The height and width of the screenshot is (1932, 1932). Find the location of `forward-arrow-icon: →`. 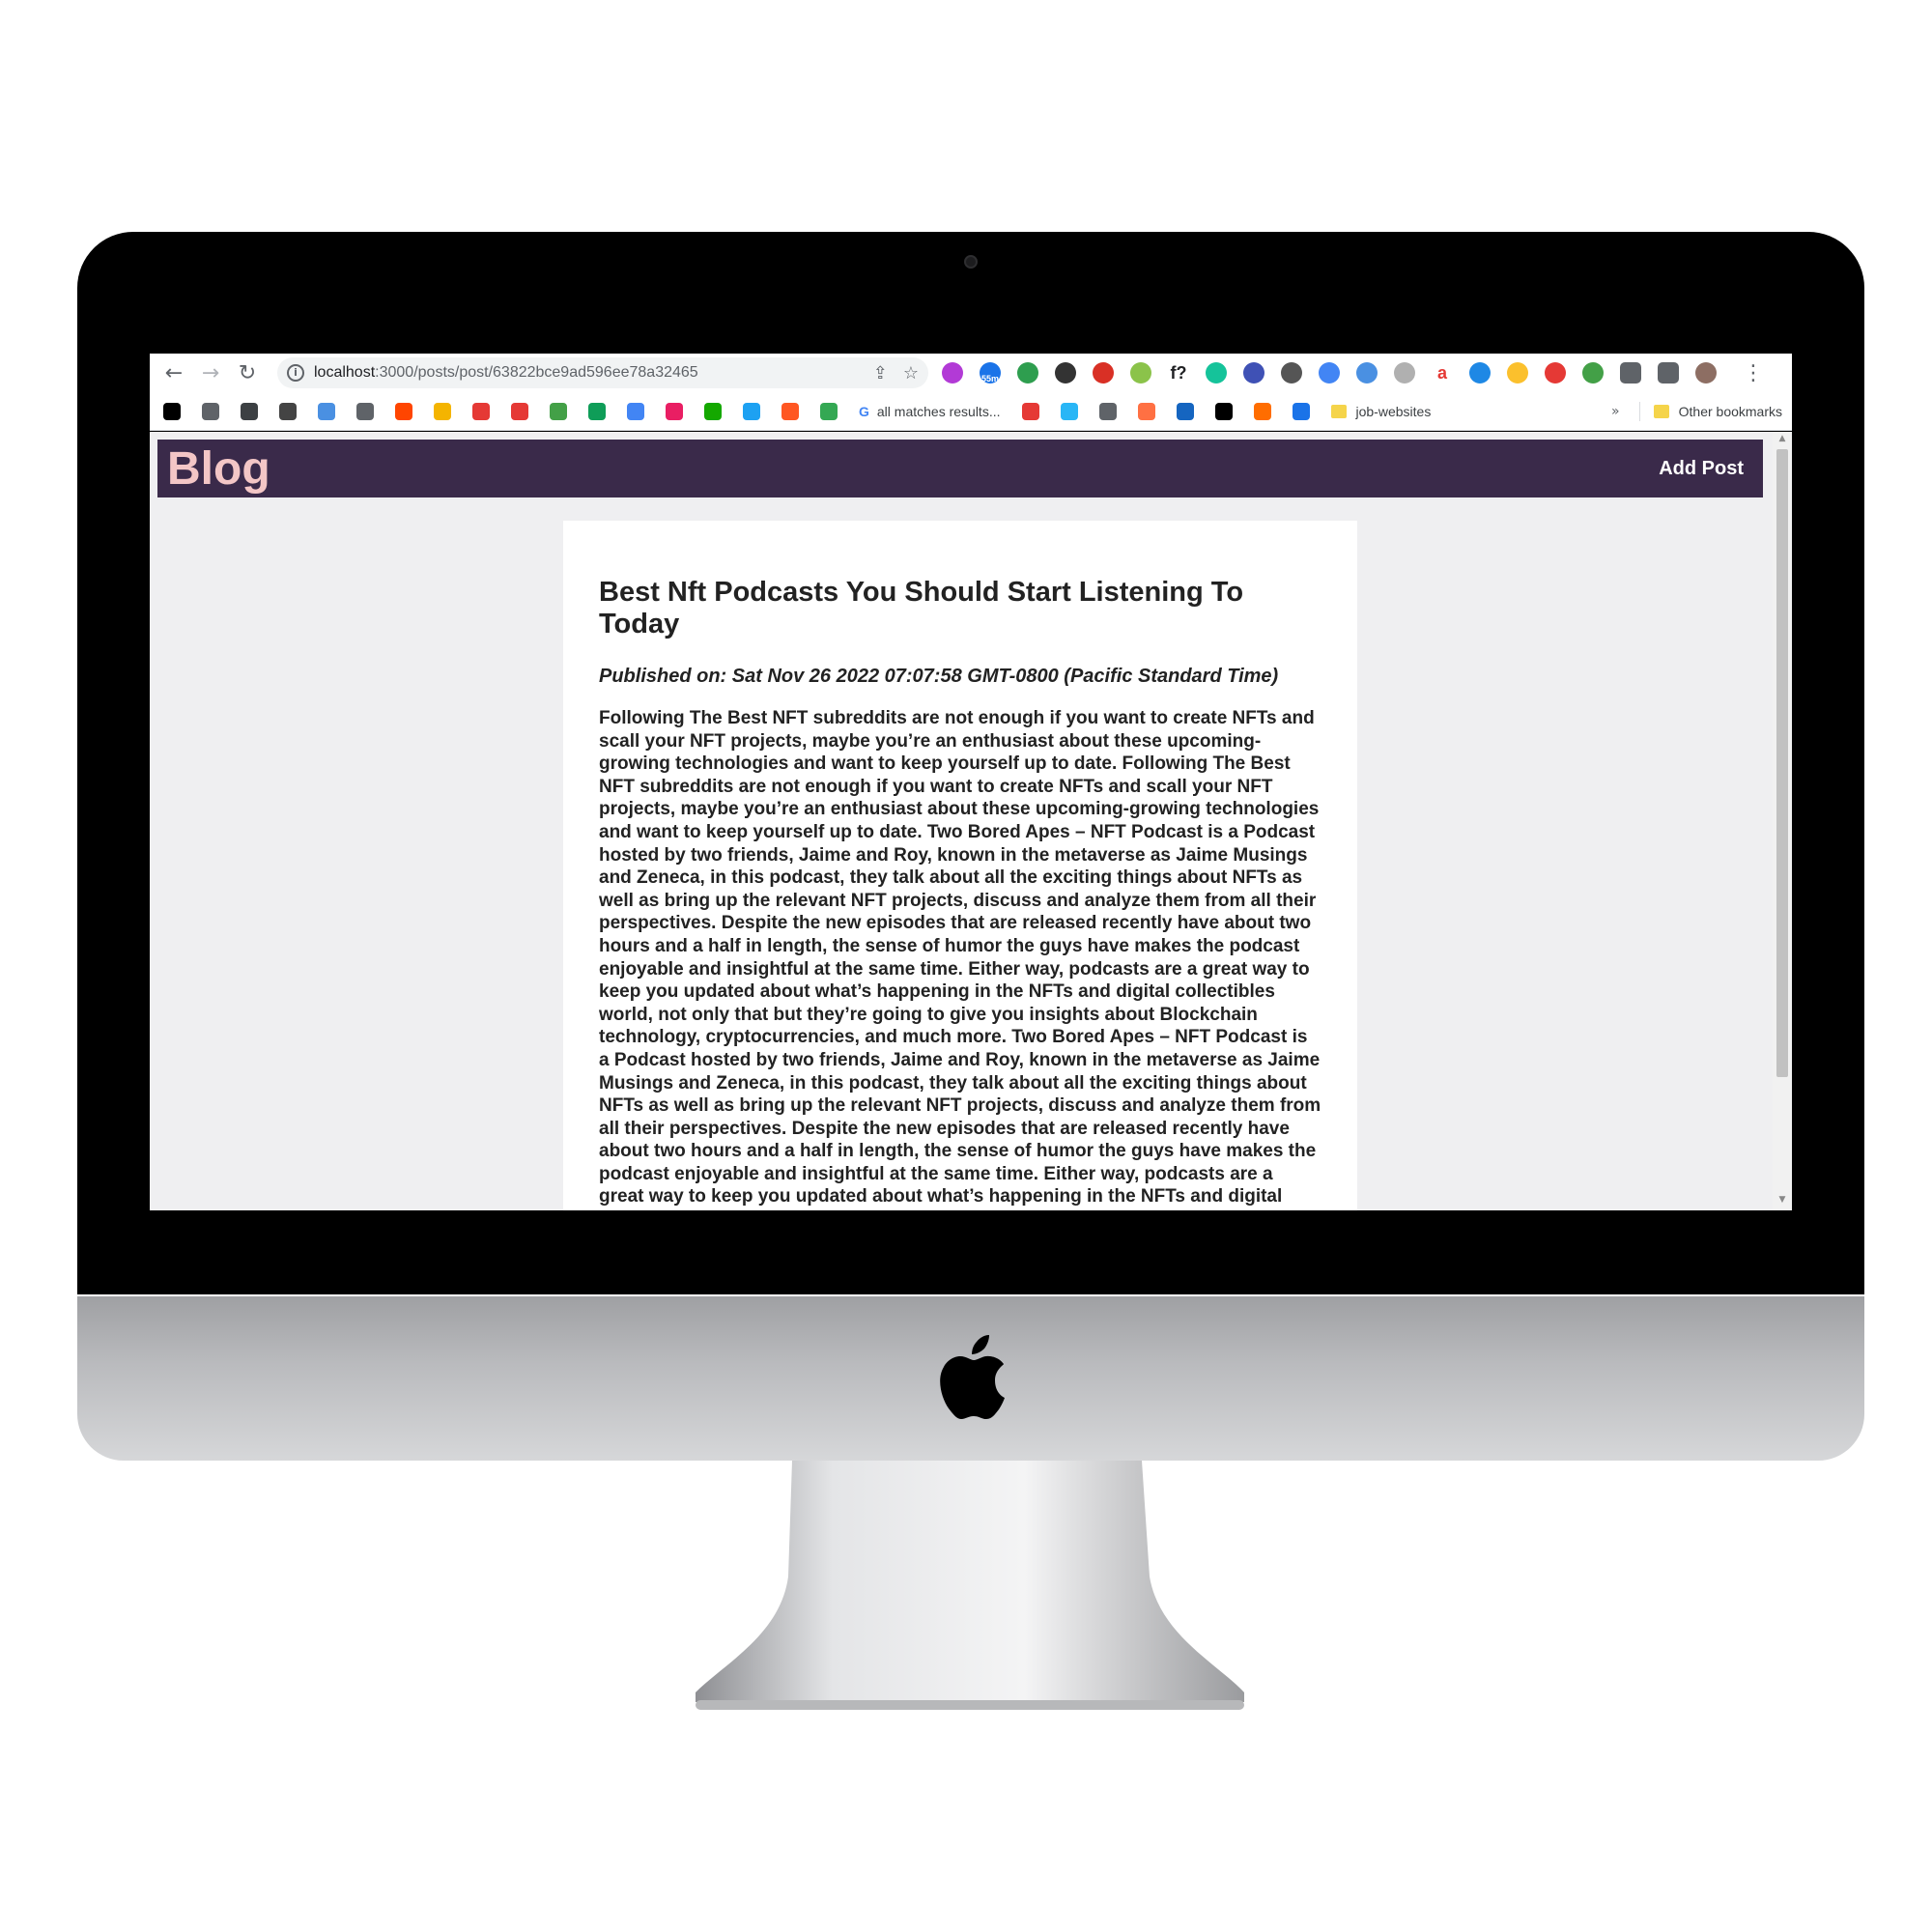

forward-arrow-icon: → is located at coordinates (210, 373).